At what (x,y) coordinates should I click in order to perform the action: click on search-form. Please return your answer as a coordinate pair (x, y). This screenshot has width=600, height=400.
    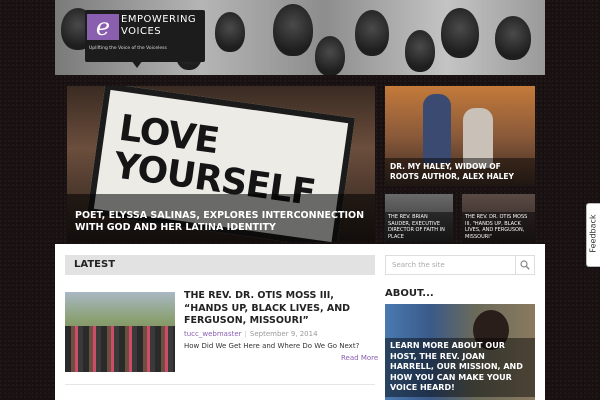
    Looking at the image, I should click on (460, 265).